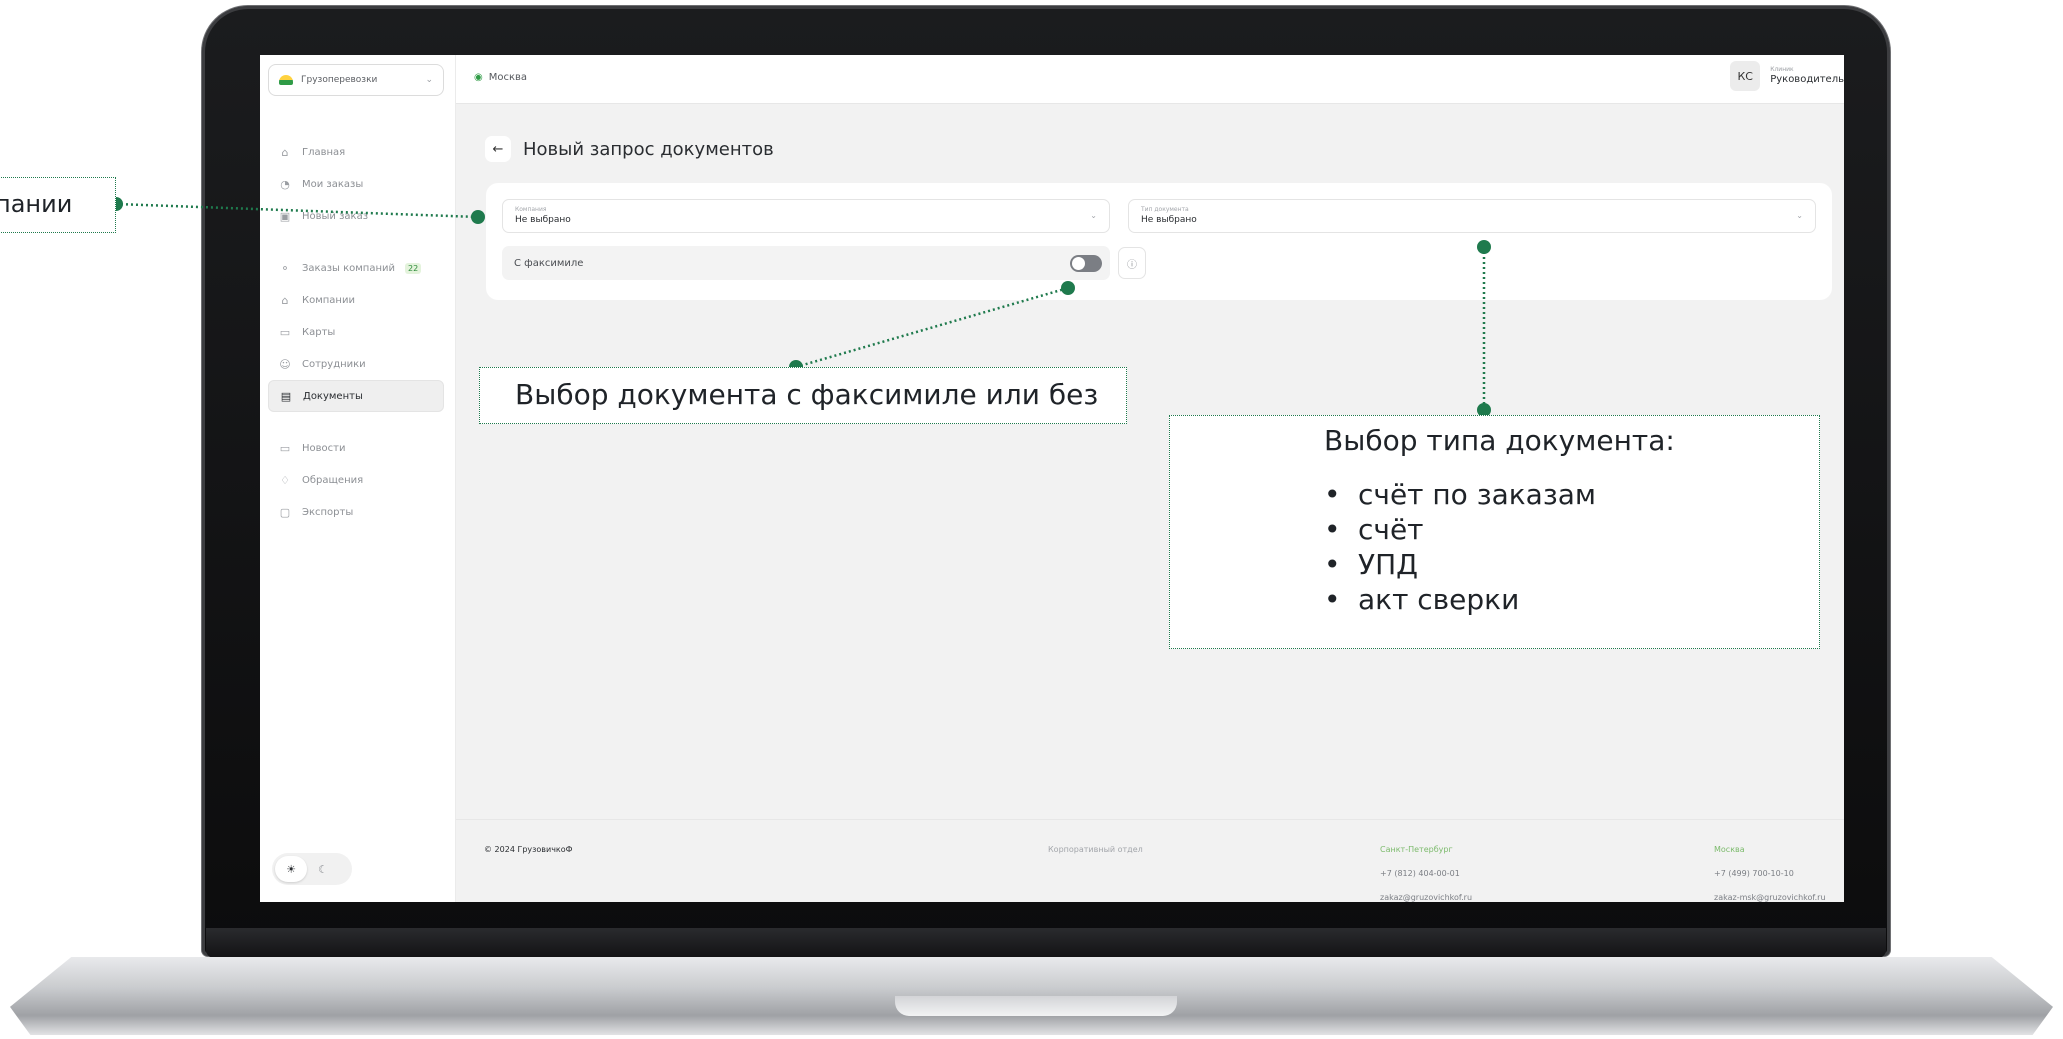 The image size is (2063, 1039). Describe the element at coordinates (1807, 79) in the screenshot. I see `user-name: Руководитель` at that location.